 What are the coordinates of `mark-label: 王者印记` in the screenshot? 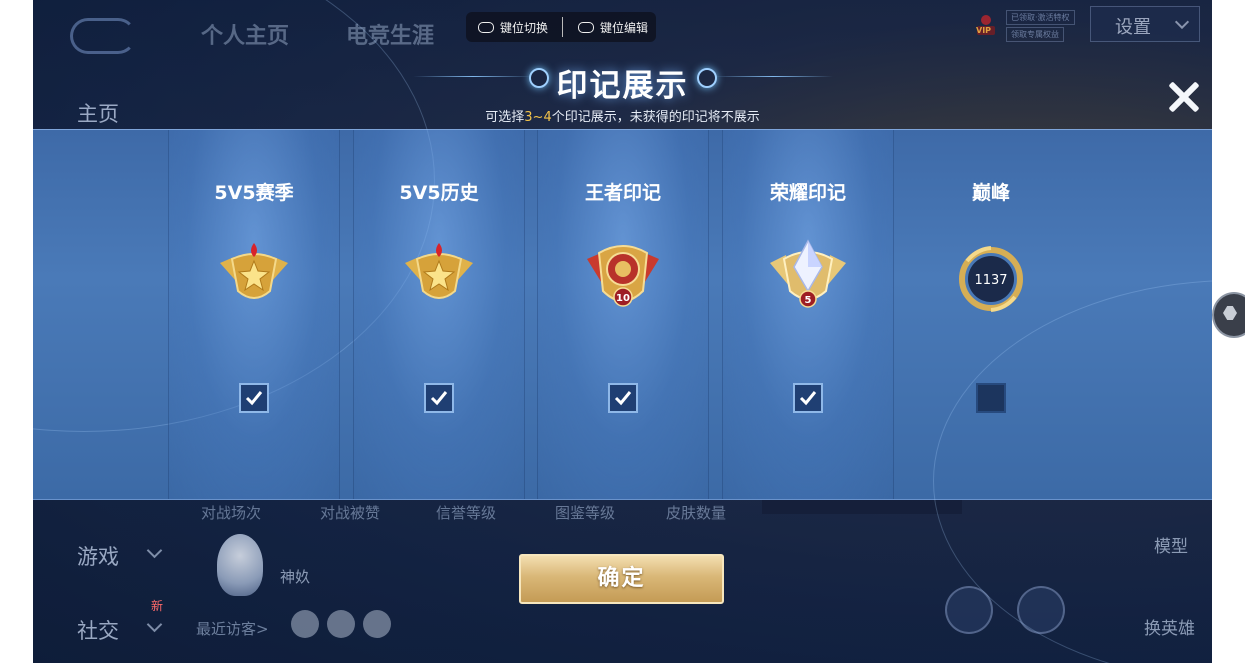 It's located at (622, 193).